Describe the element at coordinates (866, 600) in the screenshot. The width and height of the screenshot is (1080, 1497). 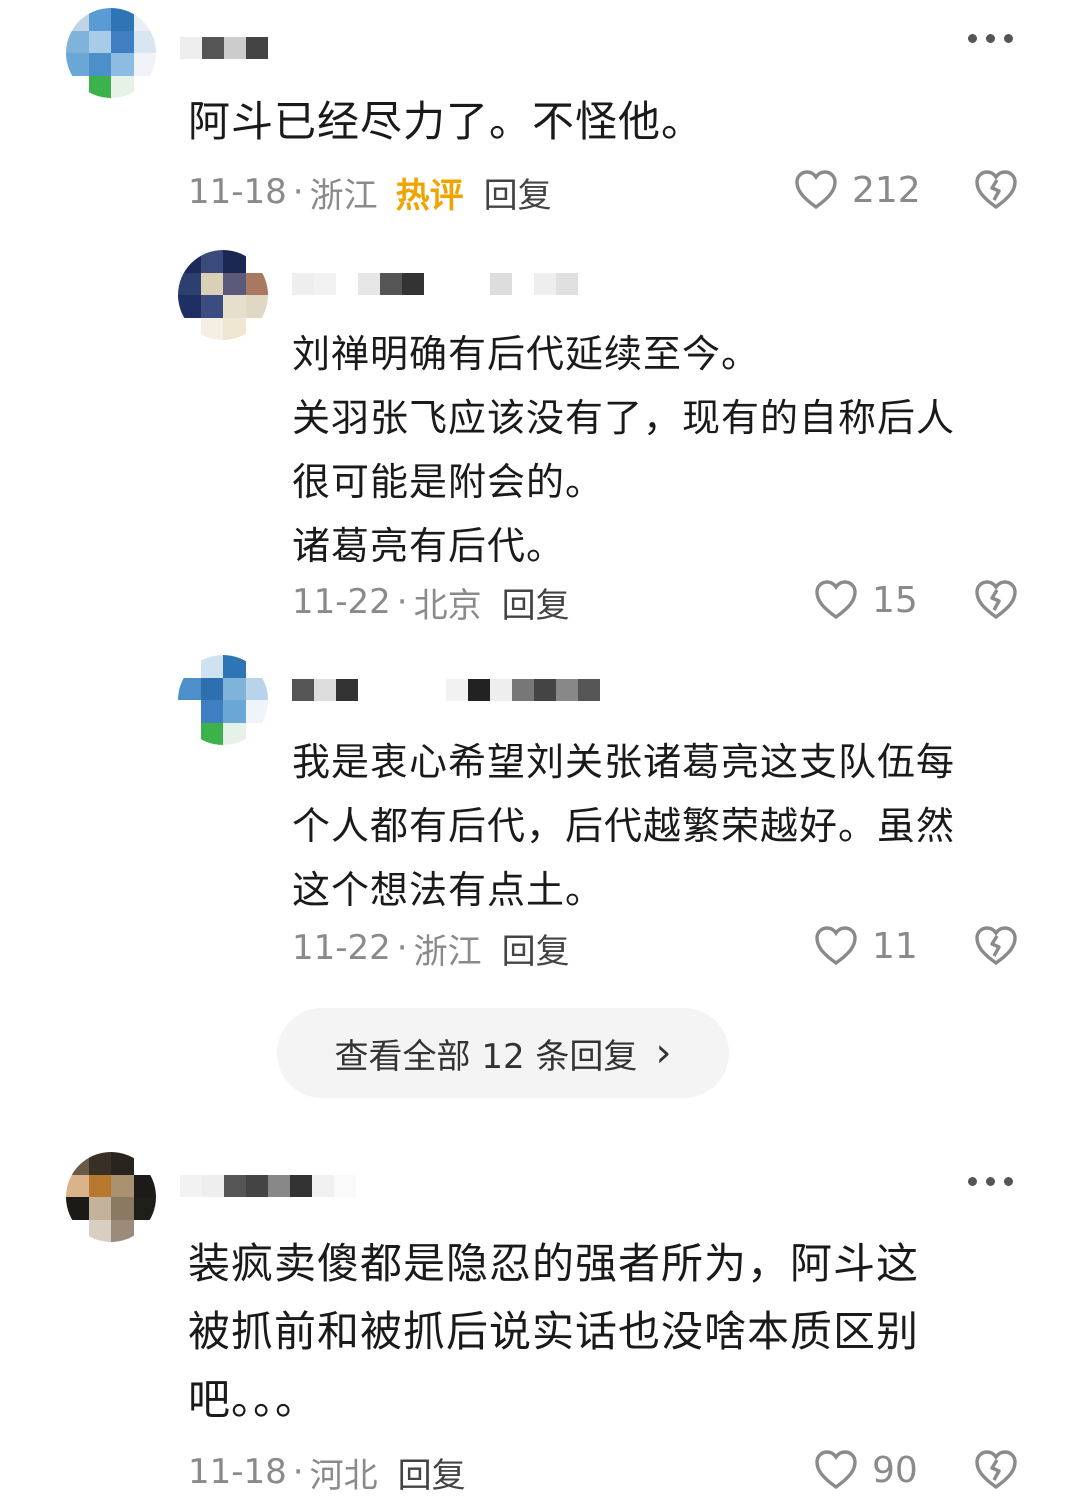
I see `like-button: 15` at that location.